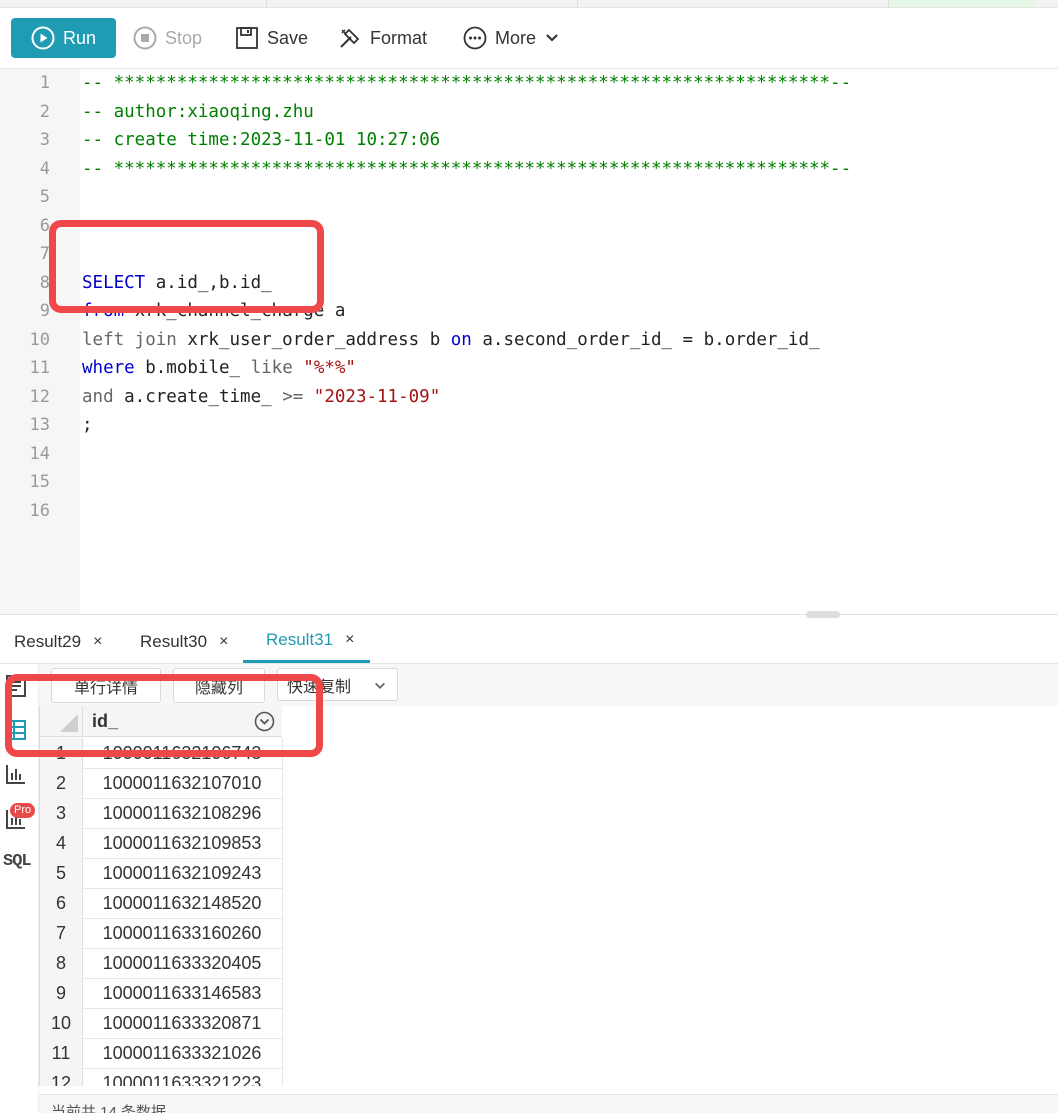  What do you see at coordinates (307, 641) in the screenshot?
I see `tab-result31: Result31 ×` at bounding box center [307, 641].